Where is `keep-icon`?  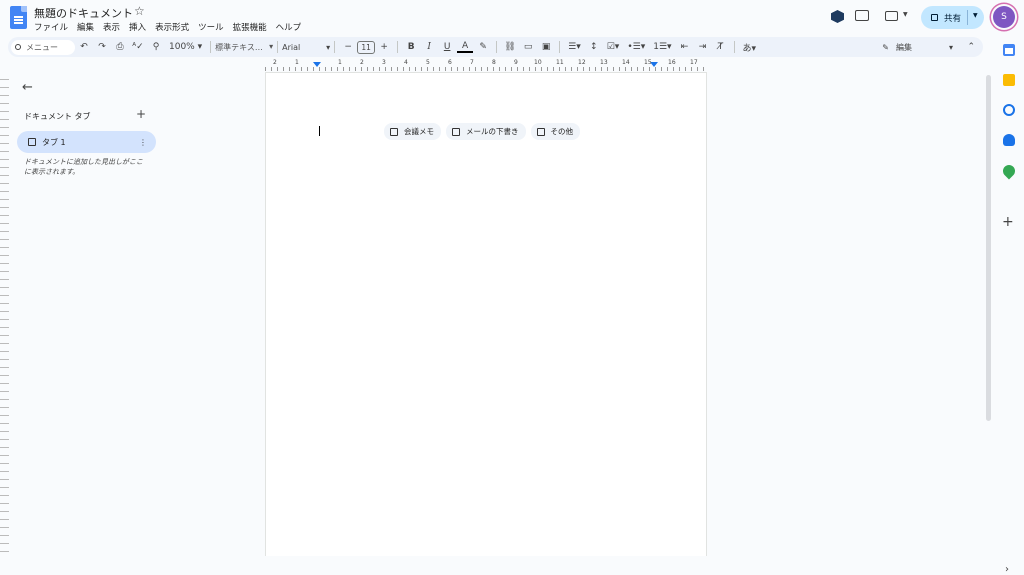 keep-icon is located at coordinates (1009, 80).